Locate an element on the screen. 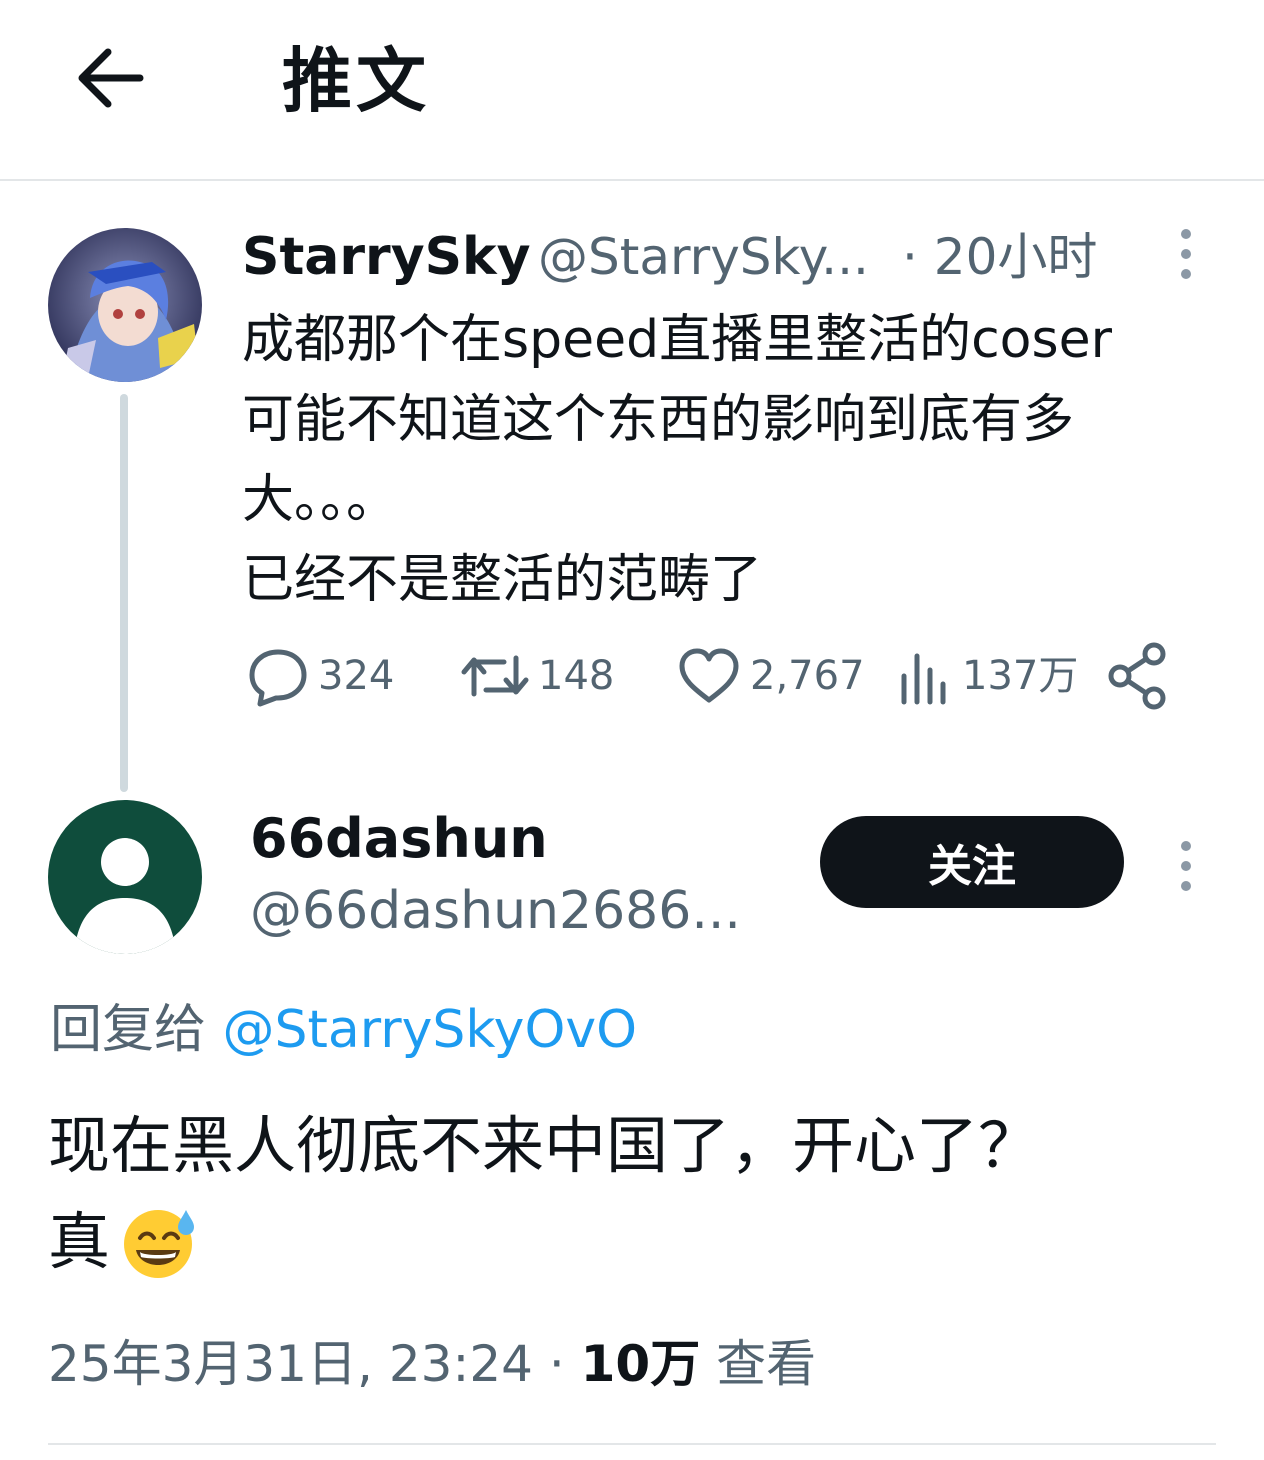 This screenshot has height=1460, width=1264. tweet-text: 现在黑人彻底不来中国了，开心了？ 真 is located at coordinates (544, 1193).